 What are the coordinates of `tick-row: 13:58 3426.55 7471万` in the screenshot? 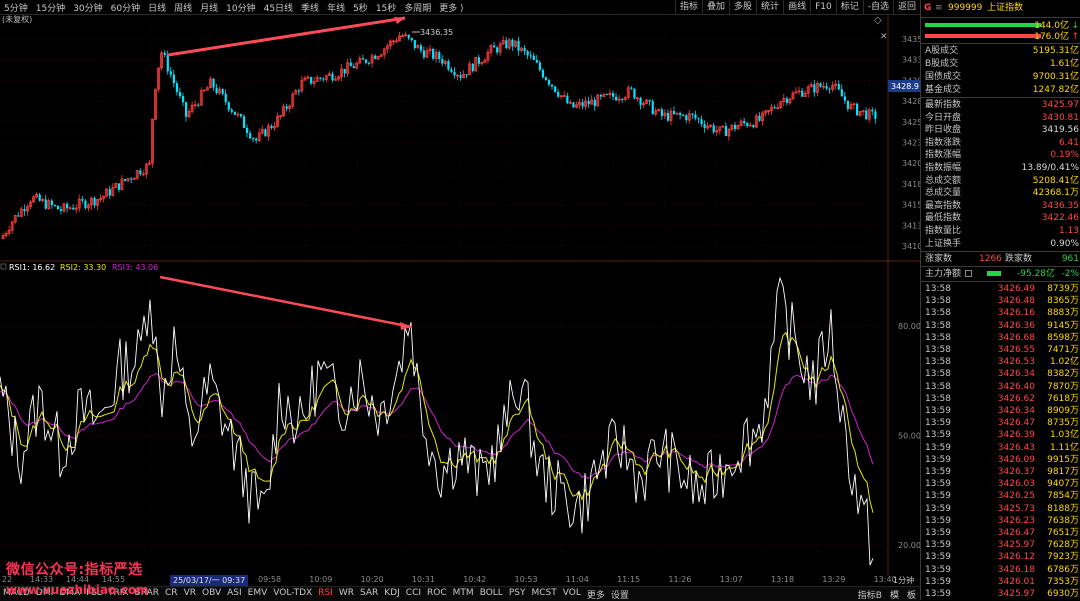 It's located at (1000, 350).